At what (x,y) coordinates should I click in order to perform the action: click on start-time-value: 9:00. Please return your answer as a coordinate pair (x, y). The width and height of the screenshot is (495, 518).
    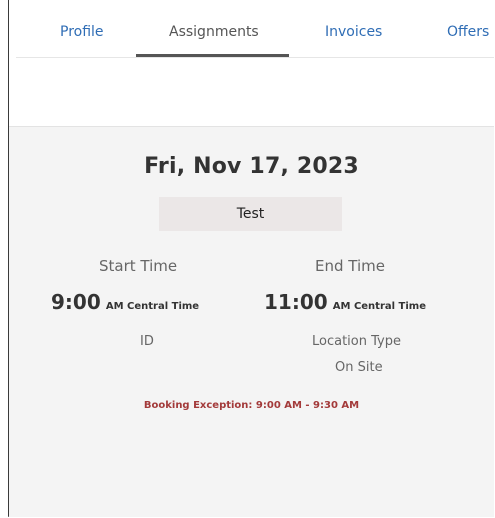
    Looking at the image, I should click on (76, 302).